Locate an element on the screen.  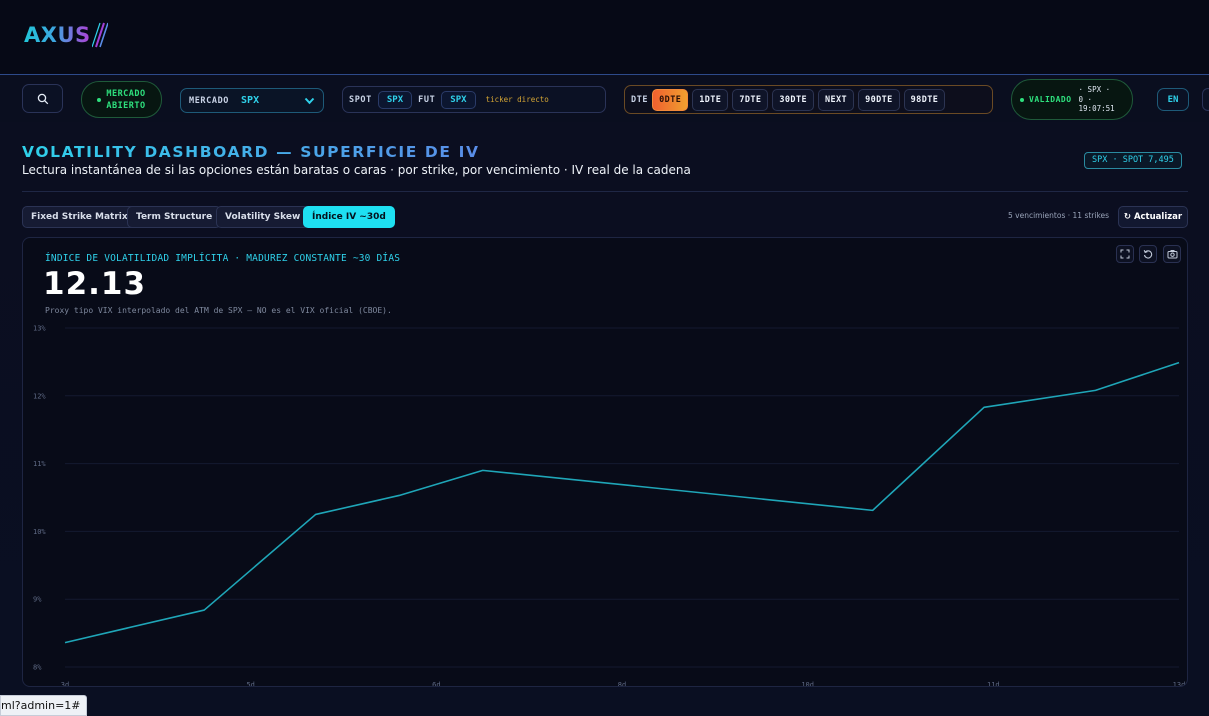
camera-icon is located at coordinates (1172, 254).